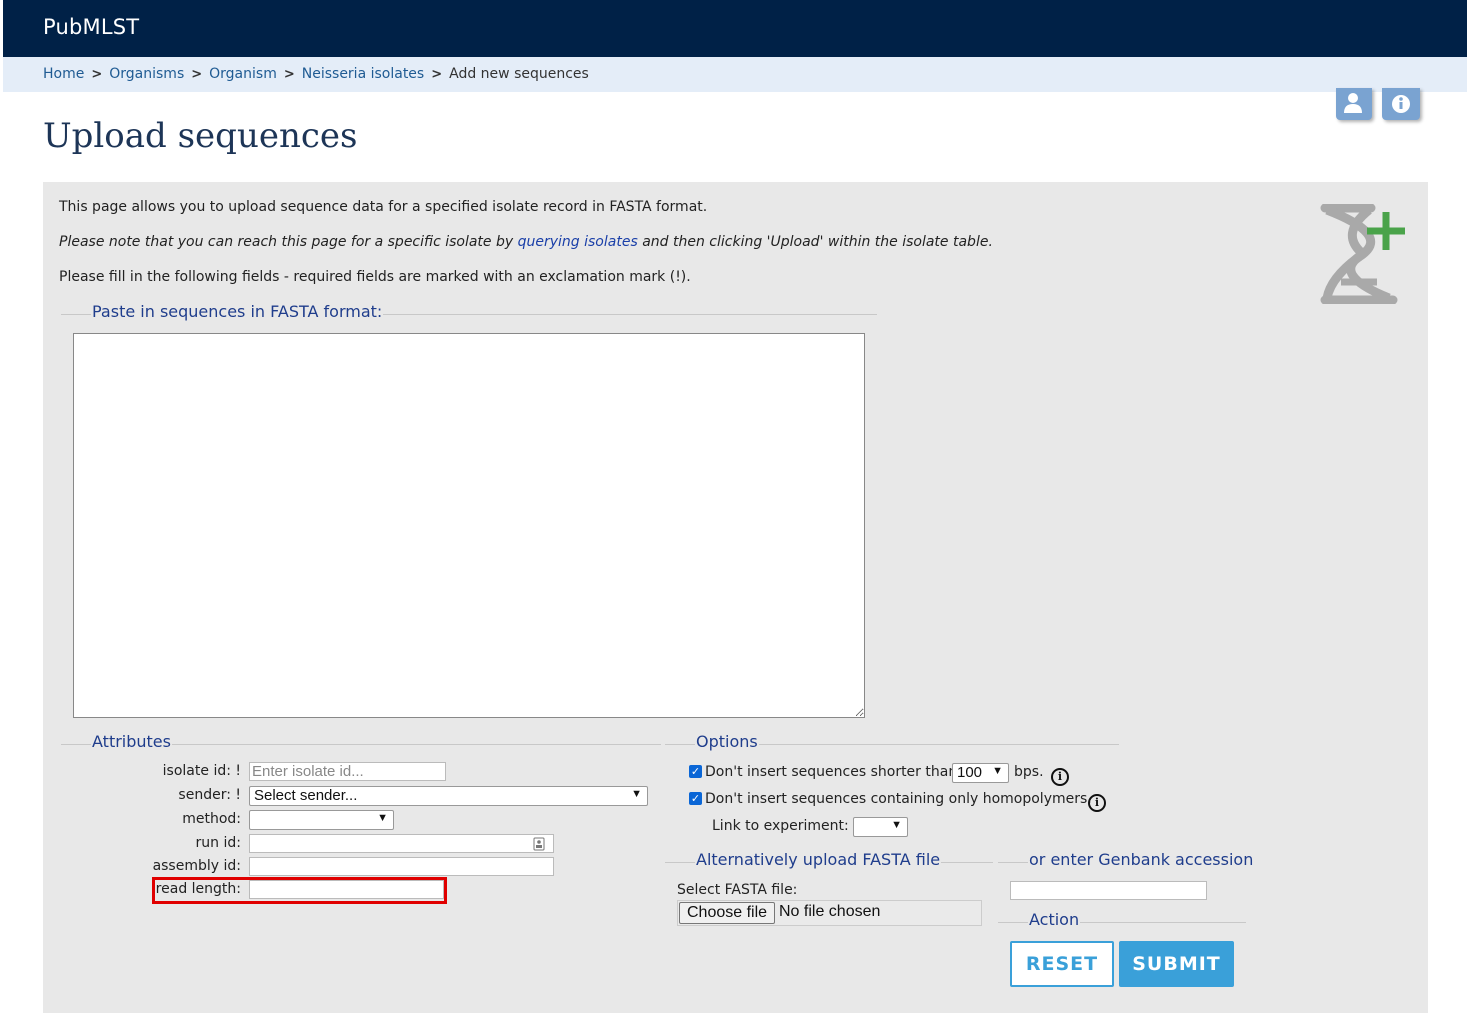 This screenshot has width=1470, height=1021. What do you see at coordinates (880, 827) in the screenshot?
I see `experiment-select: ▼` at bounding box center [880, 827].